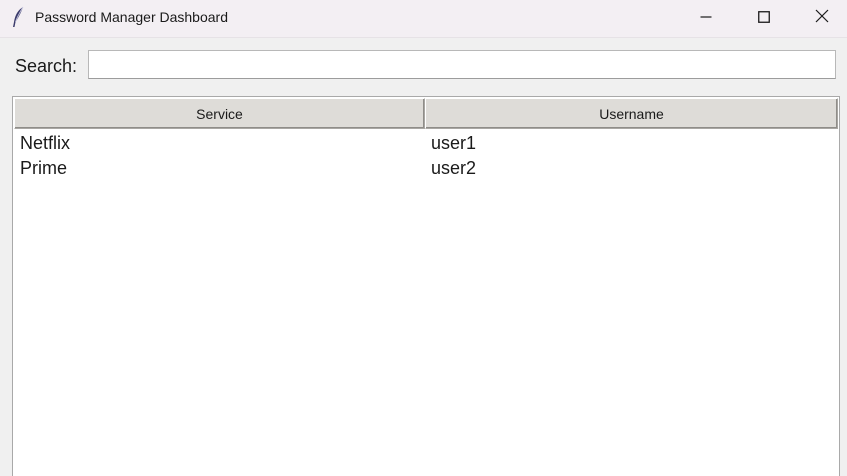 This screenshot has height=476, width=847. I want to click on title-bar: Password Manager Dashboard, so click(423, 19).